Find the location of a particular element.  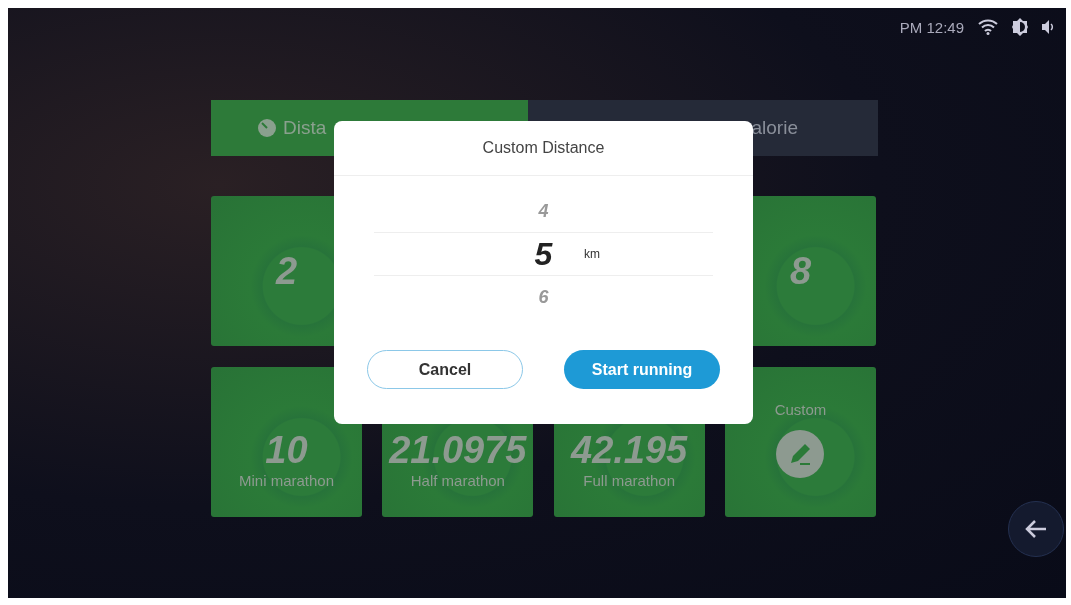

tile-caption: Half marathon is located at coordinates (457, 480).